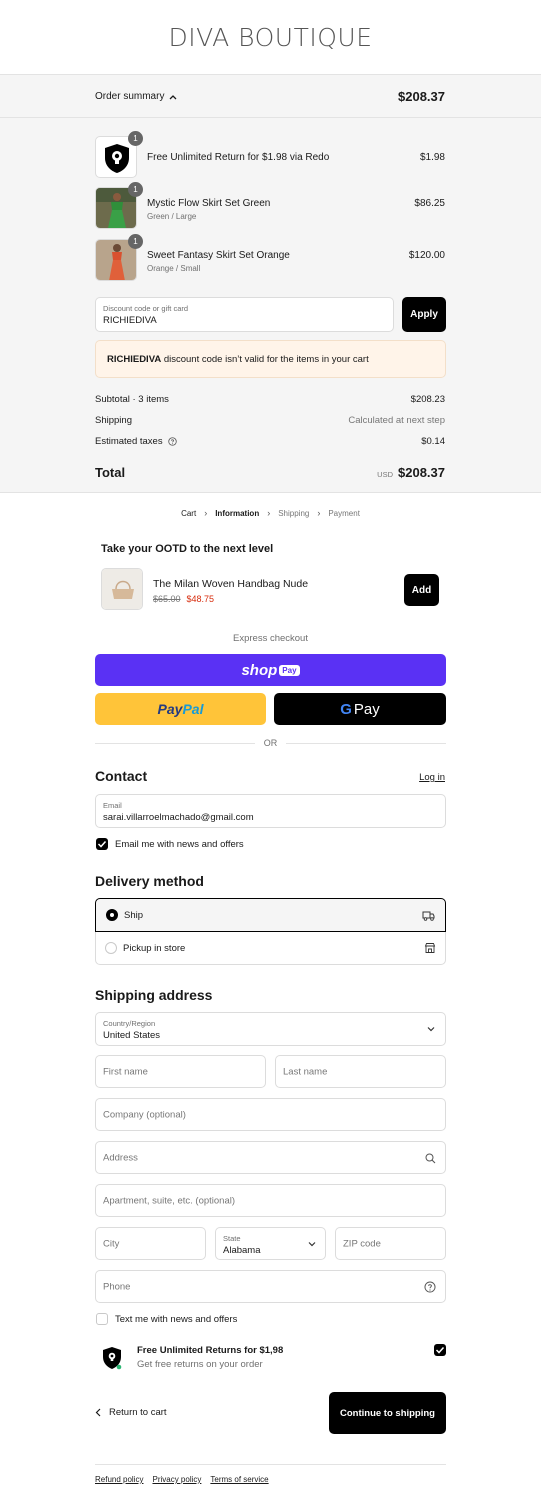 This screenshot has height=1500, width=541. Describe the element at coordinates (270, 743) in the screenshot. I see `or-label: OR` at that location.